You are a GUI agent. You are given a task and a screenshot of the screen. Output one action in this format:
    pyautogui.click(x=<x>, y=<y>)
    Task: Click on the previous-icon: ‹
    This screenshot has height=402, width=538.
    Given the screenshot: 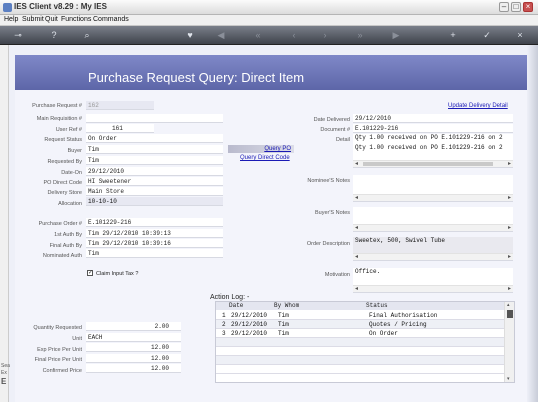 What is the action you would take?
    pyautogui.click(x=294, y=35)
    